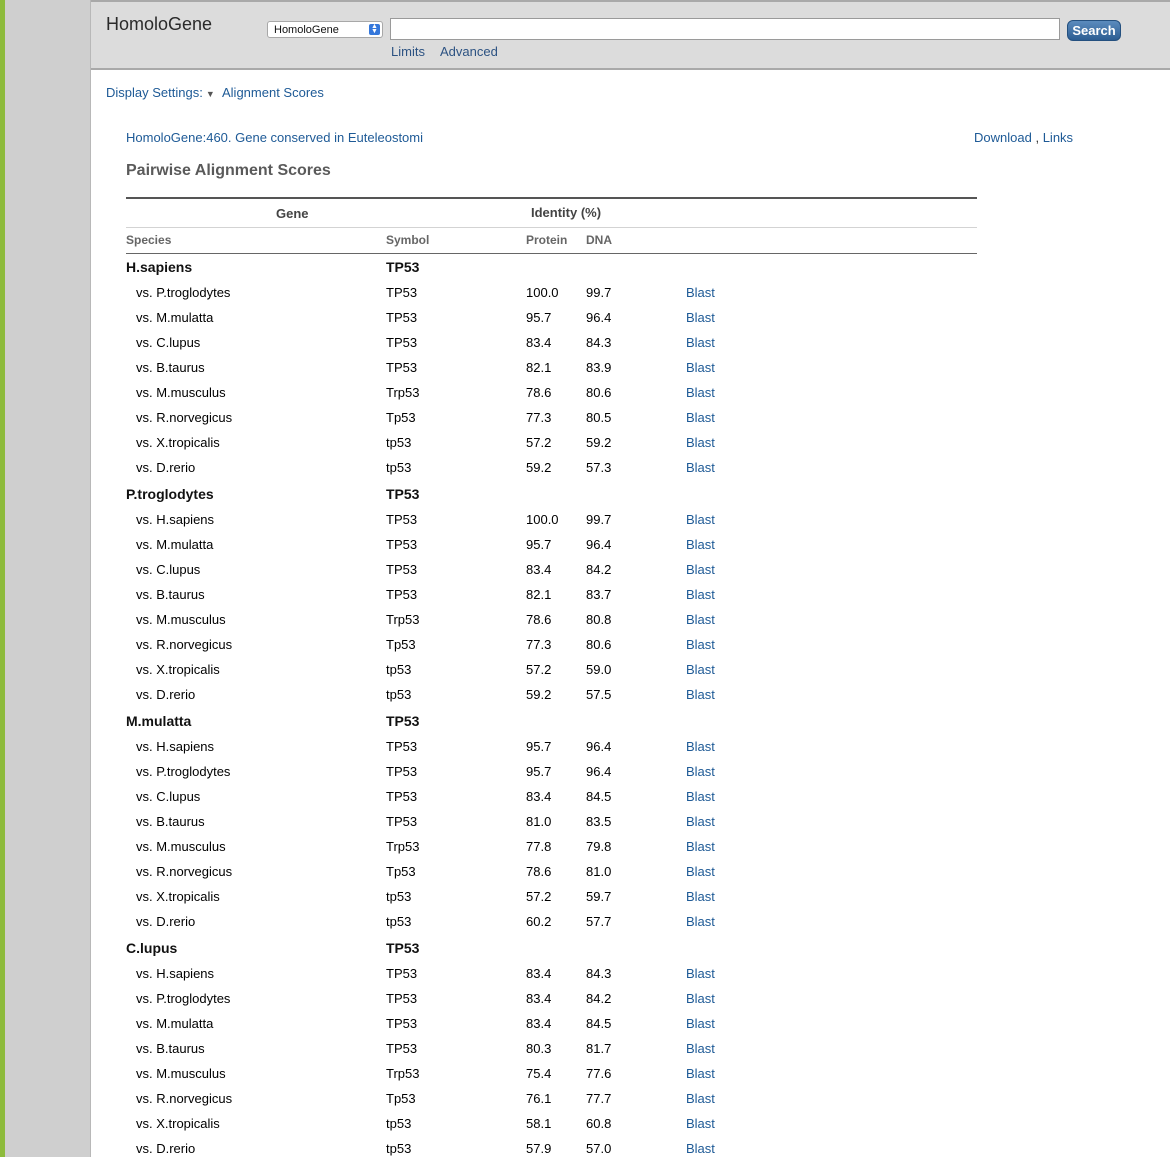  Describe the element at coordinates (175, 973) in the screenshot. I see `comparison-species: vs. H.sapiens` at that location.